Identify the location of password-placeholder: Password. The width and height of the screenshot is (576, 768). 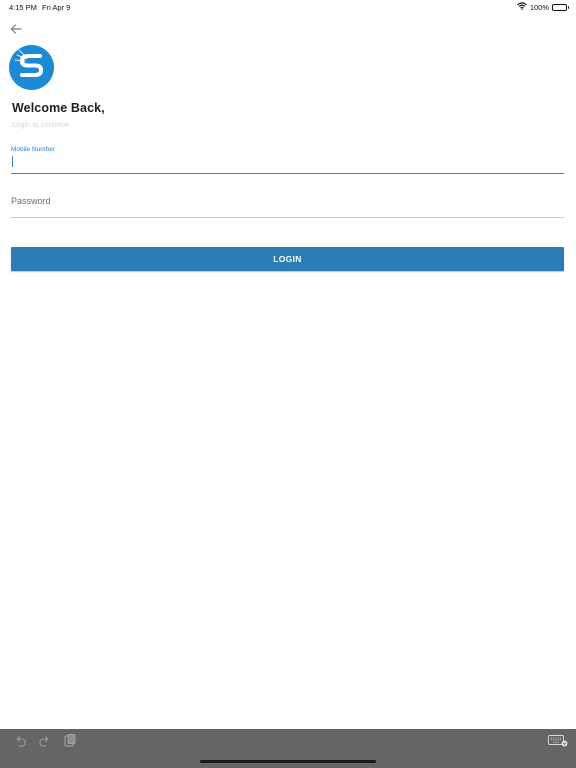
(31, 201).